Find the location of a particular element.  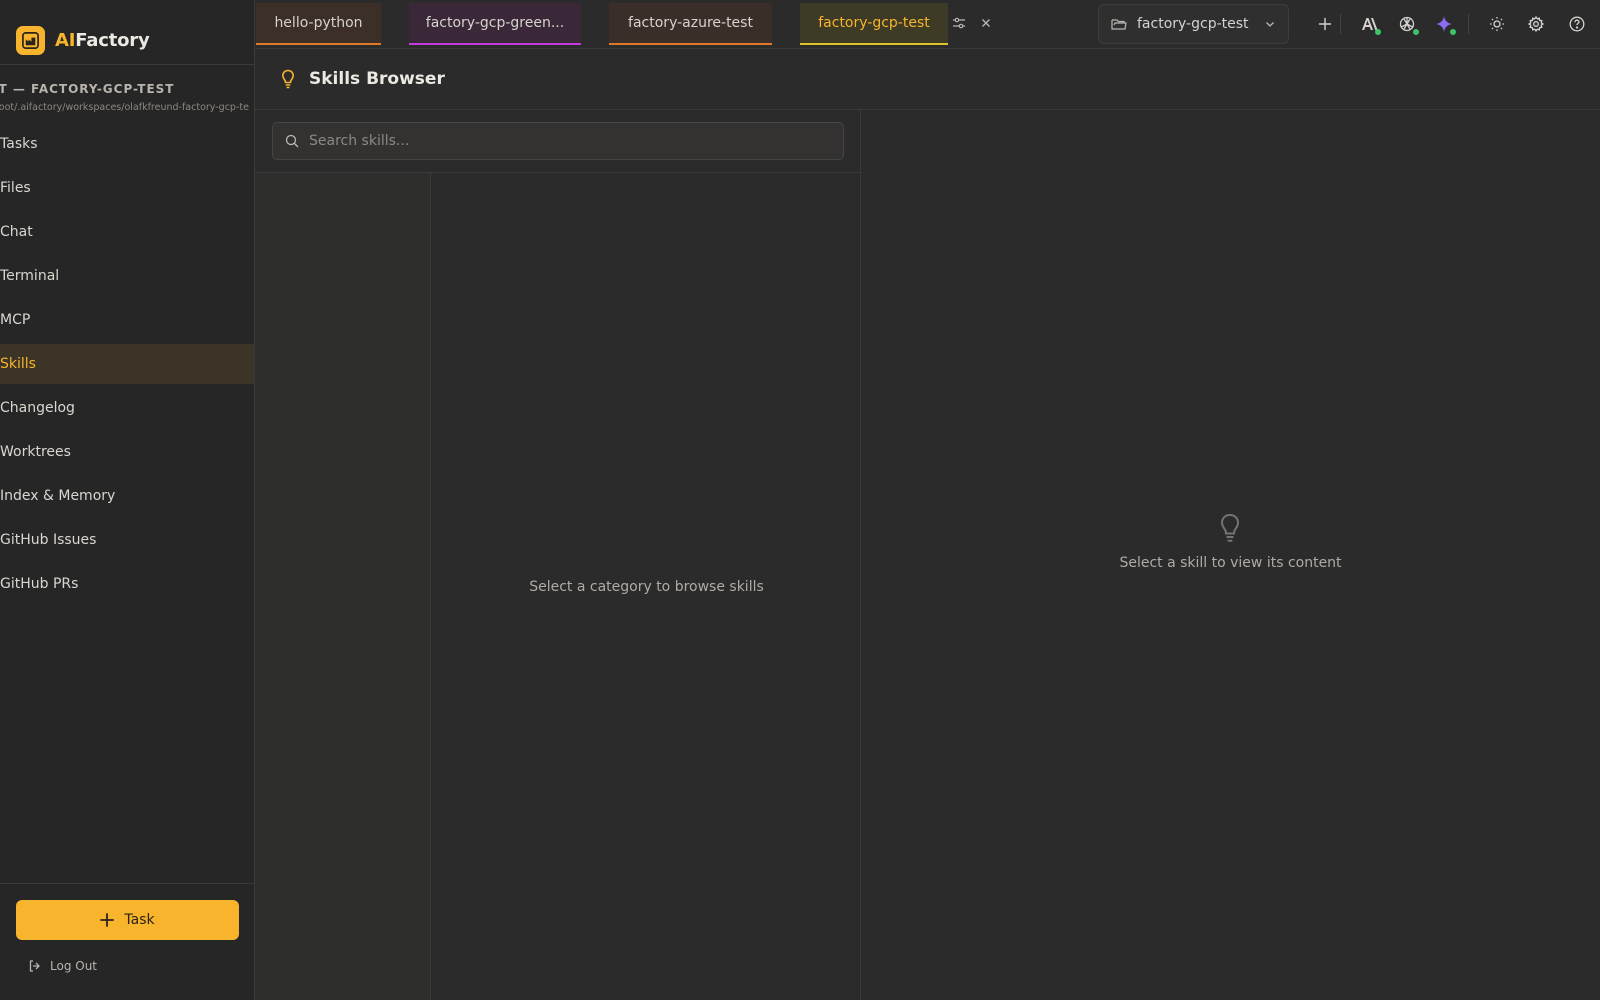

folder-icon is located at coordinates (1119, 24).